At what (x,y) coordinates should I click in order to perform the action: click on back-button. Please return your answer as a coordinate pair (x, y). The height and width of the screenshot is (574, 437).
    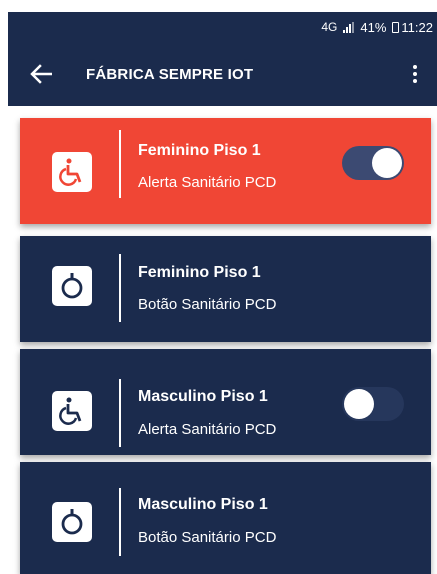
    Looking at the image, I should click on (41, 74).